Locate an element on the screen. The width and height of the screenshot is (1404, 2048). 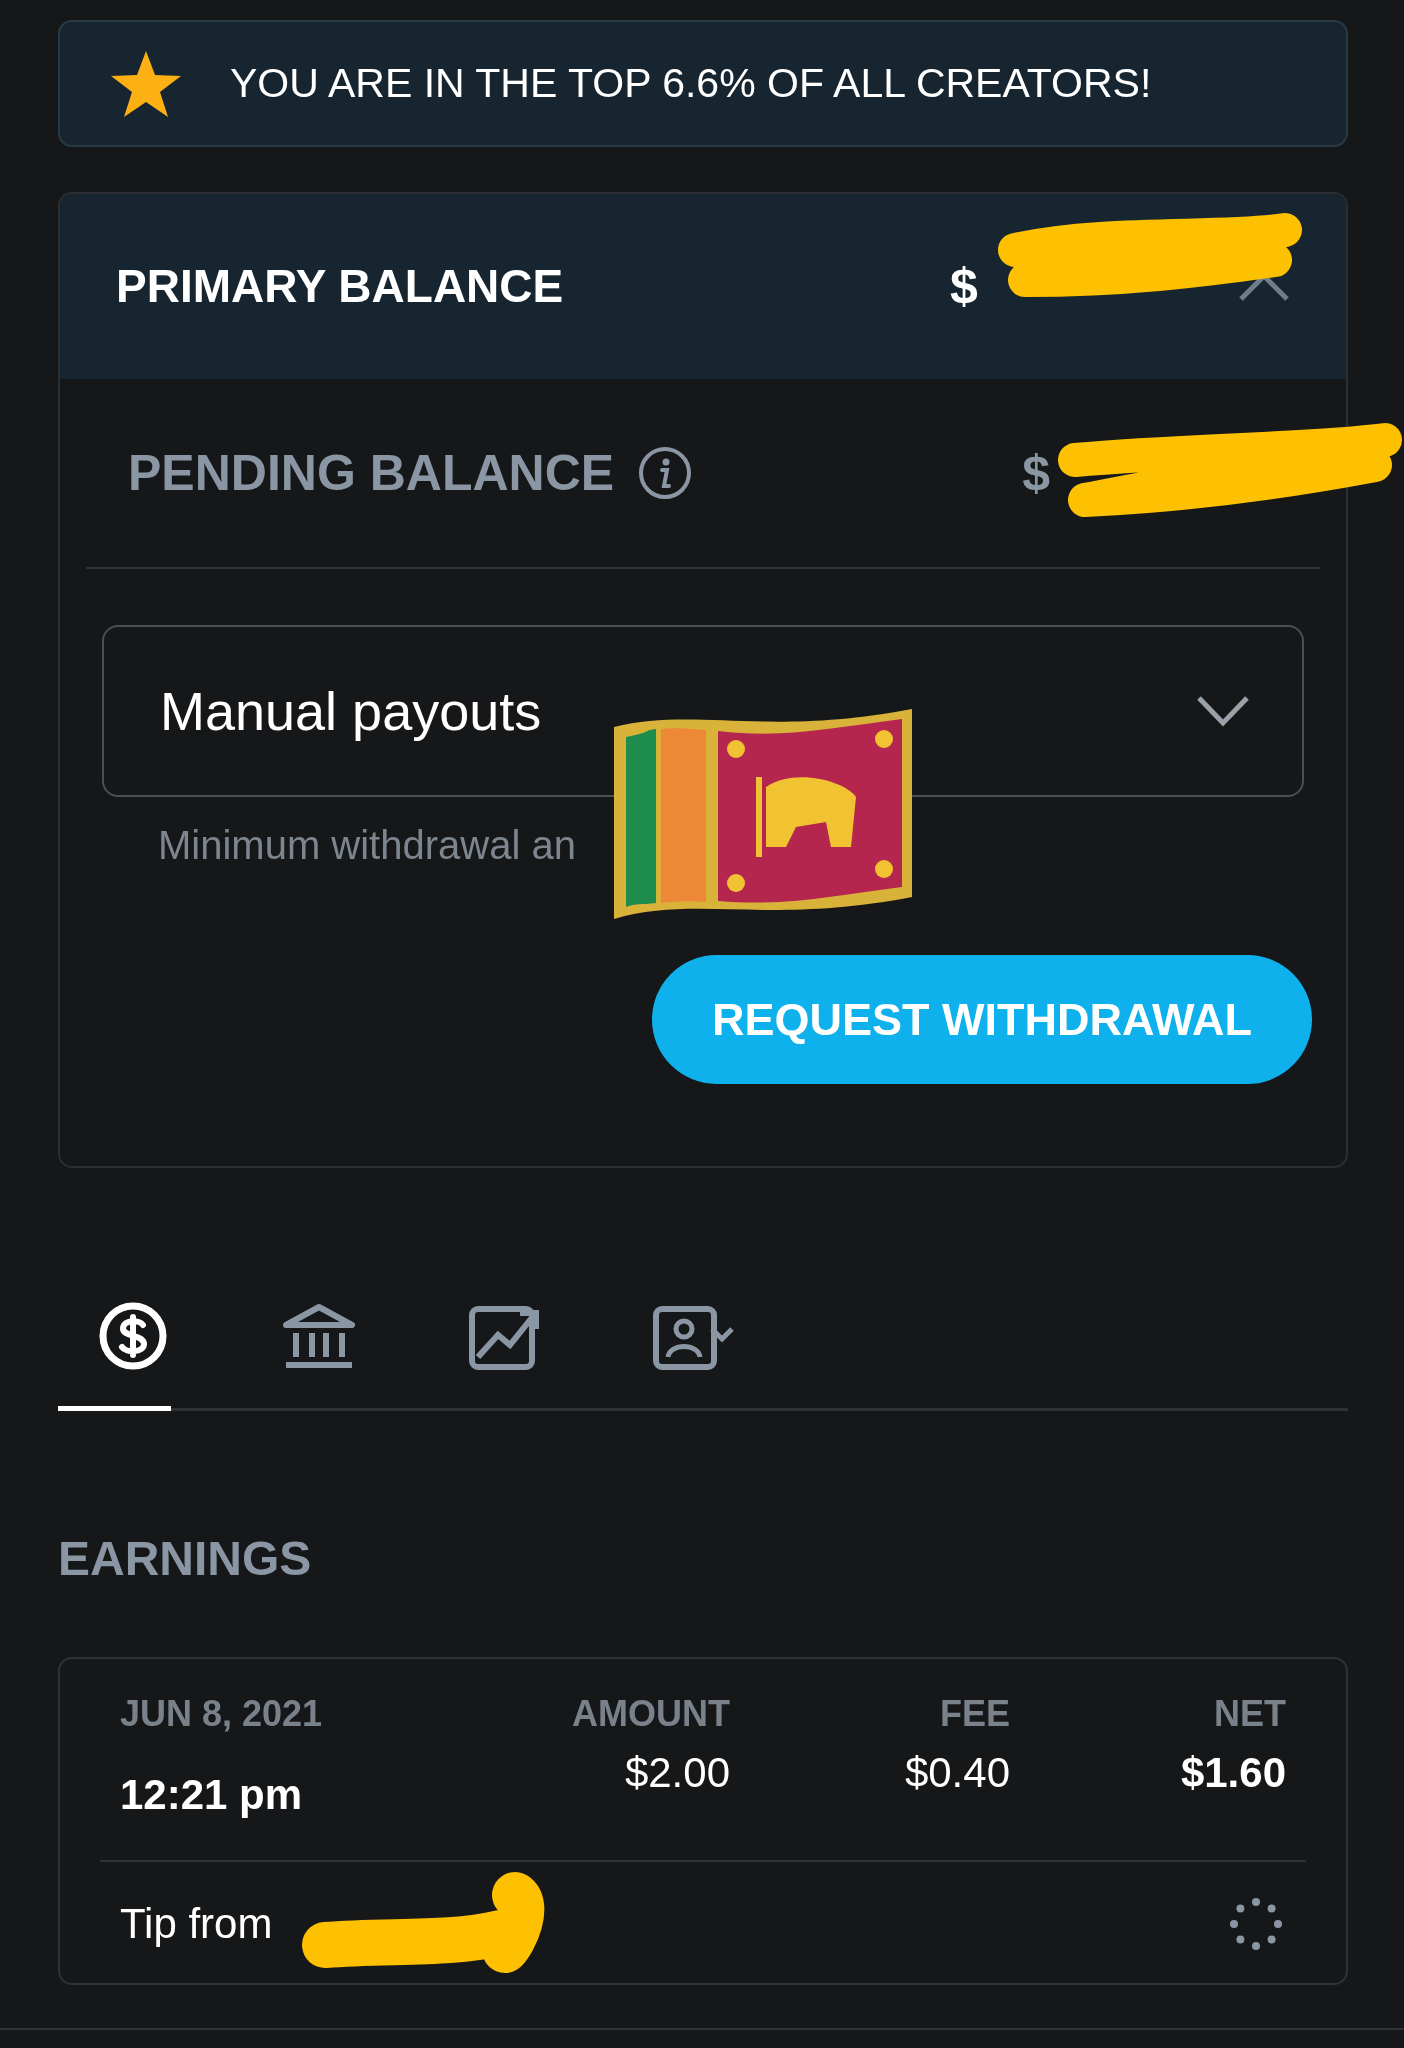
column-value: $0.40 is located at coordinates (956, 1773).